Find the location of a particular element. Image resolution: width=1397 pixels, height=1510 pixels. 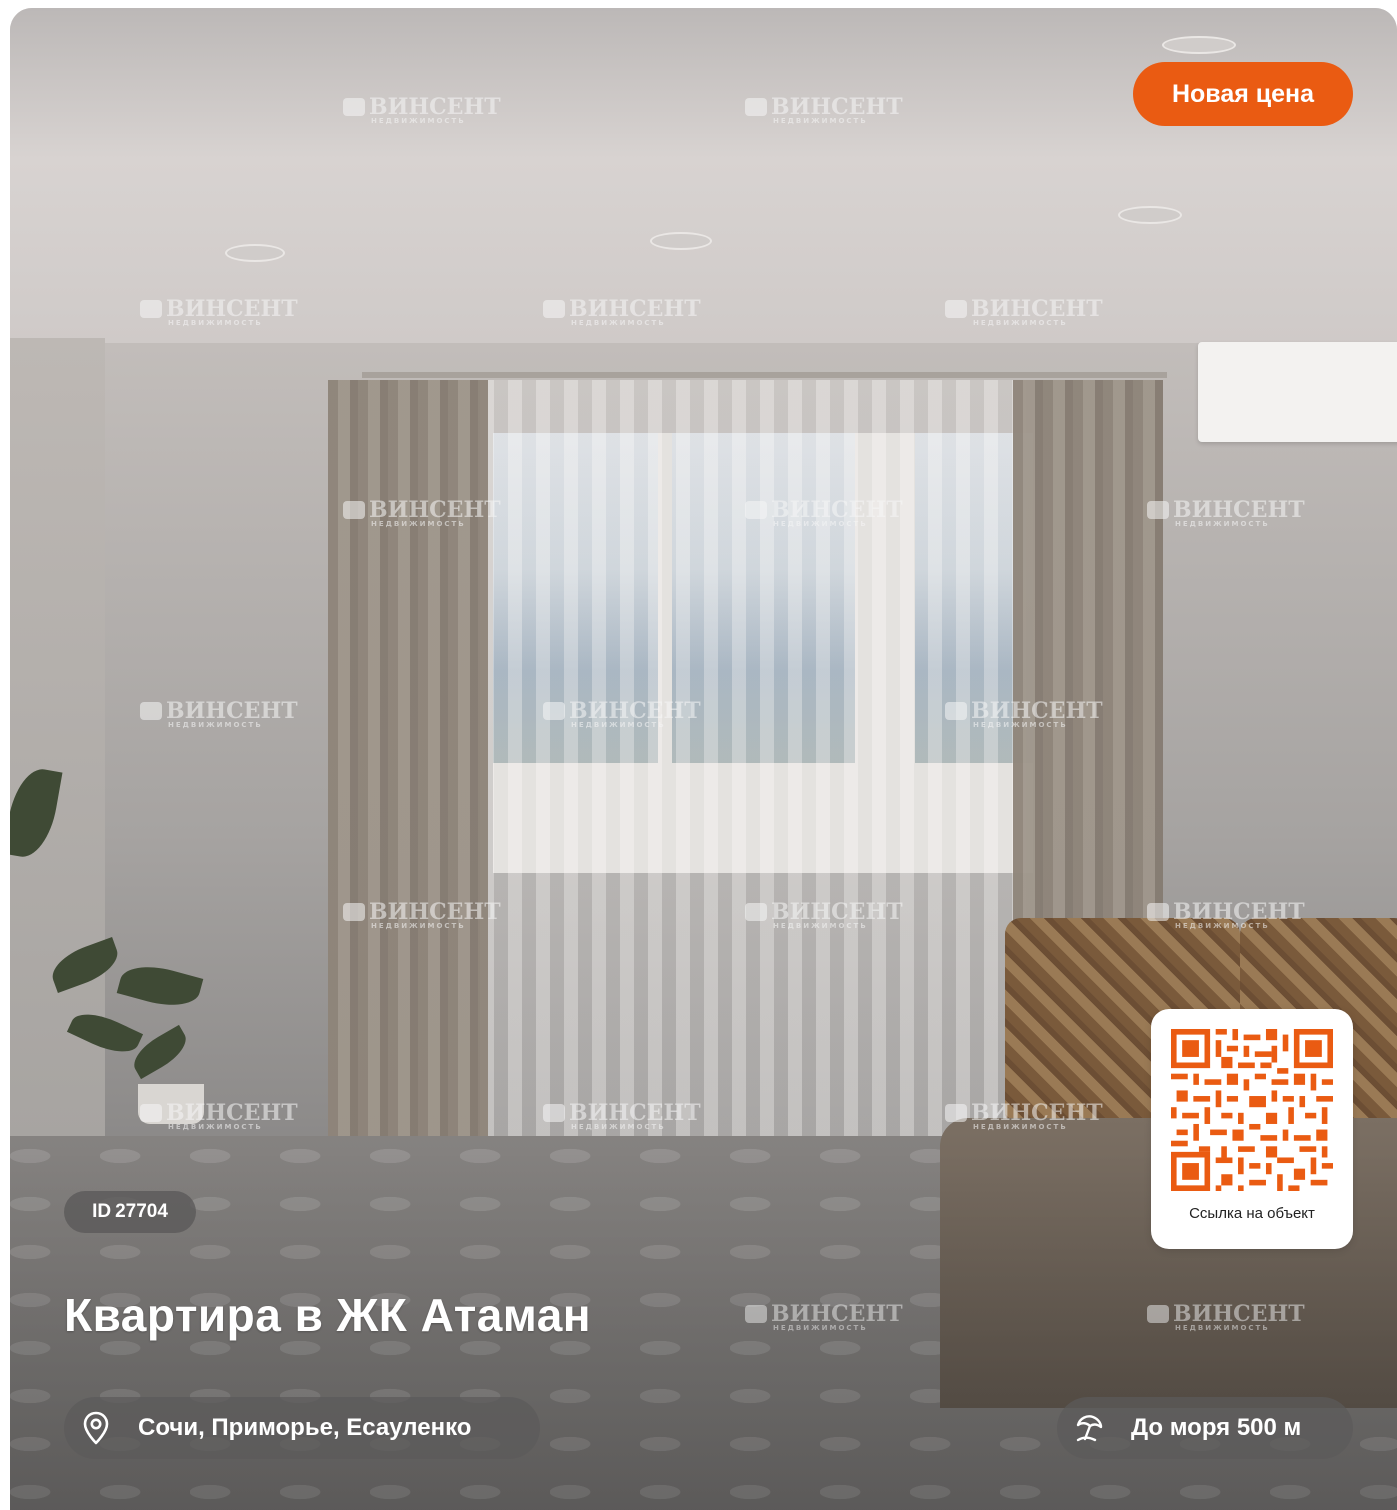

listing-id-value: 27704 is located at coordinates (141, 1211).